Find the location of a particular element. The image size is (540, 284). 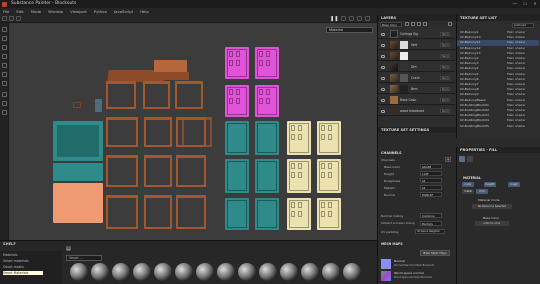

paint-tool-icon is located at coordinates (4, 18).